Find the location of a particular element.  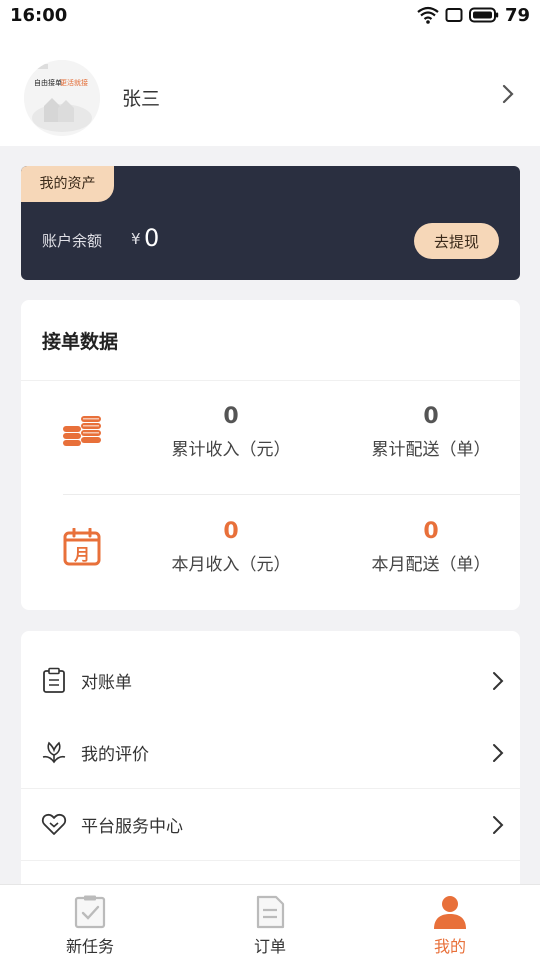

flower-icon is located at coordinates (54, 752).